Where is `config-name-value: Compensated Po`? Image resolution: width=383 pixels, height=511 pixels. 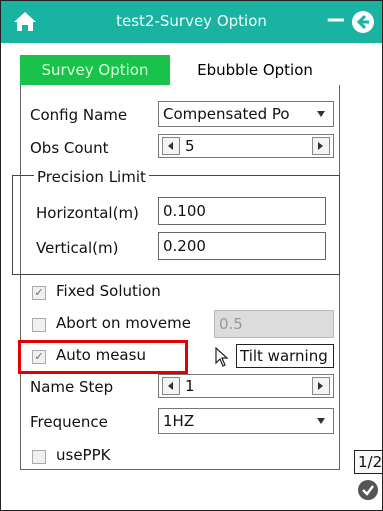 config-name-value: Compensated Po is located at coordinates (226, 114).